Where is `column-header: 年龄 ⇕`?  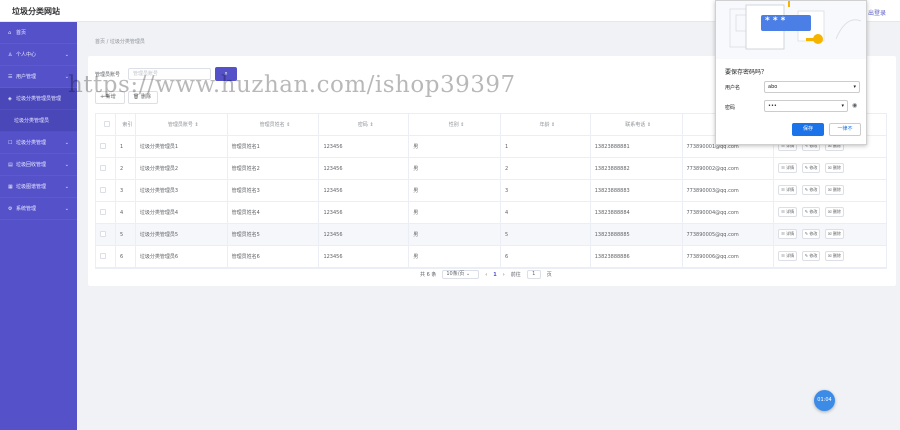 column-header: 年龄 ⇕ is located at coordinates (546, 124).